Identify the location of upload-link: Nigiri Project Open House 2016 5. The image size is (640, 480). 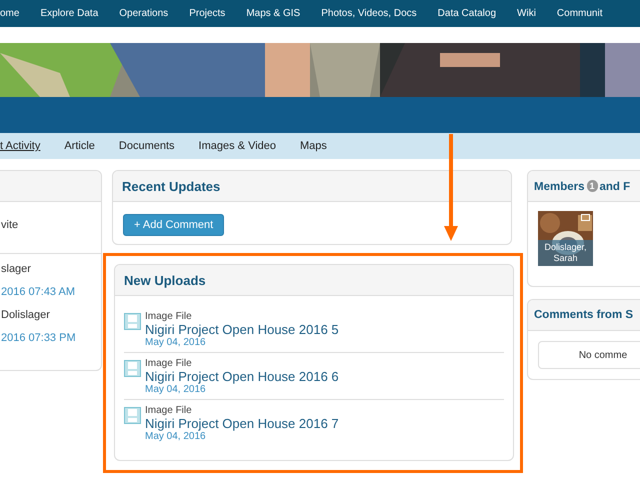
(242, 329).